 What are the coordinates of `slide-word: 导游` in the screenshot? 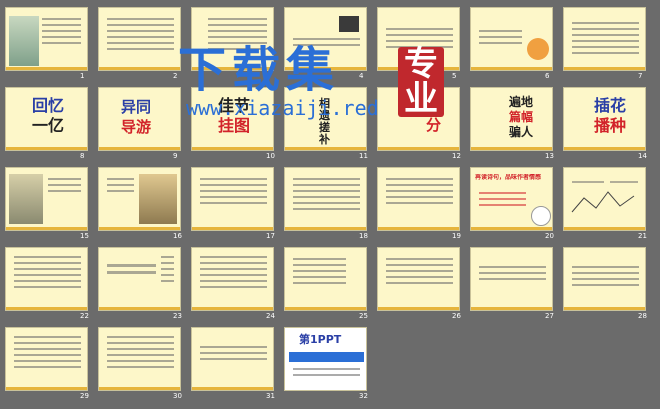 It's located at (136, 127).